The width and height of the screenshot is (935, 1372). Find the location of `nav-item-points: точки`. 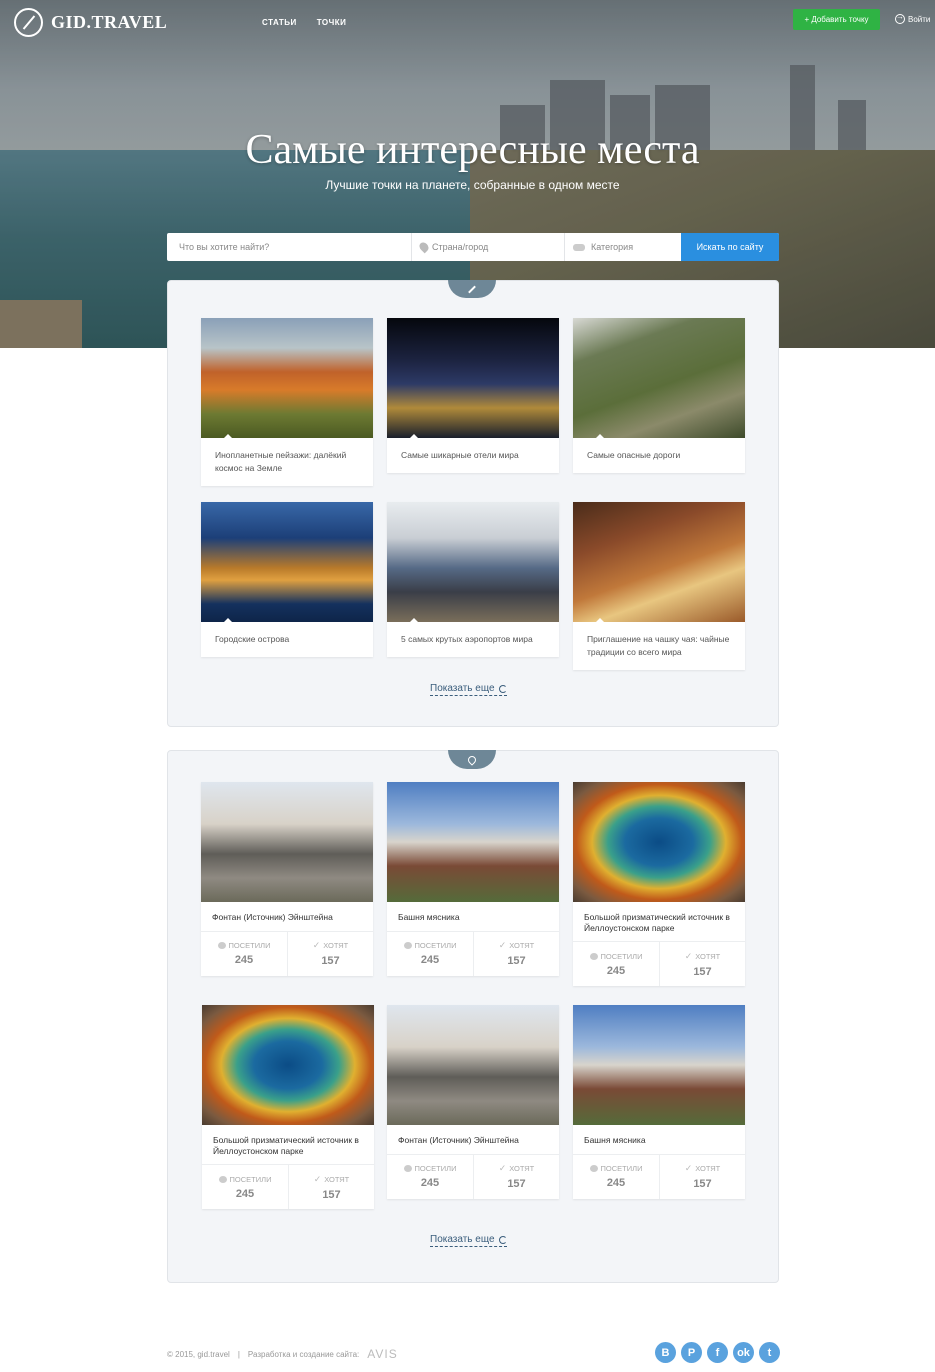

nav-item-points: точки is located at coordinates (332, 22).